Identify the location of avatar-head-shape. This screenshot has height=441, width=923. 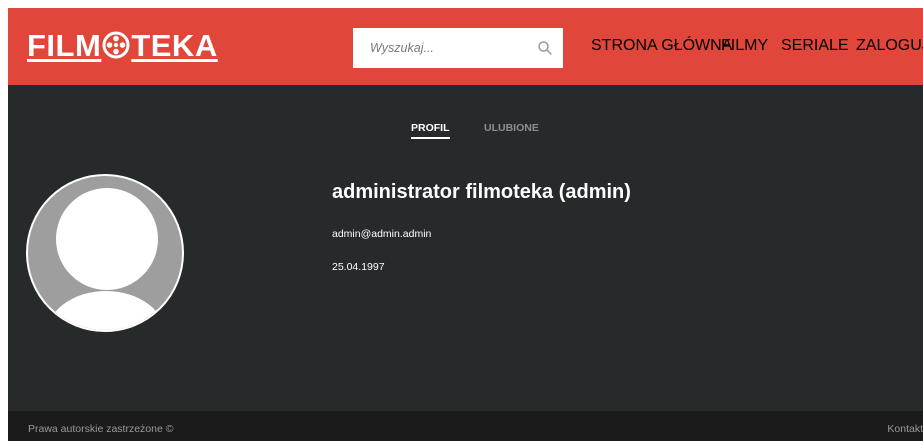
(107, 239).